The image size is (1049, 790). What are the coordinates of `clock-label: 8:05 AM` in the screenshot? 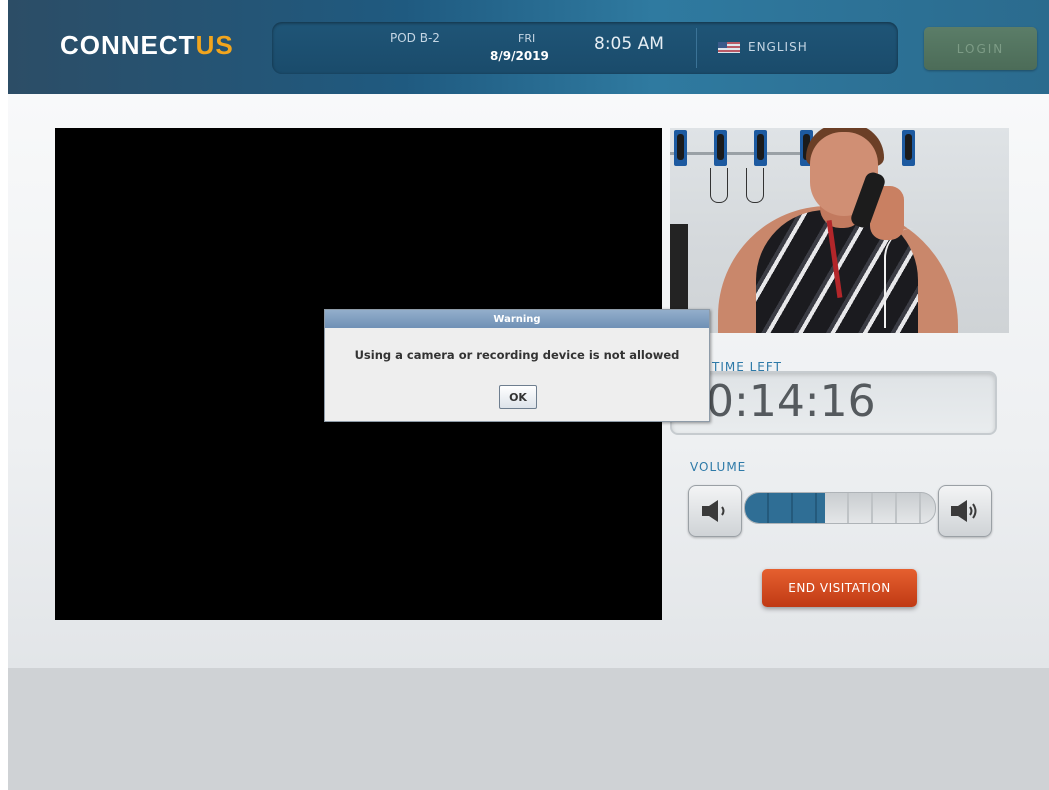 It's located at (629, 44).